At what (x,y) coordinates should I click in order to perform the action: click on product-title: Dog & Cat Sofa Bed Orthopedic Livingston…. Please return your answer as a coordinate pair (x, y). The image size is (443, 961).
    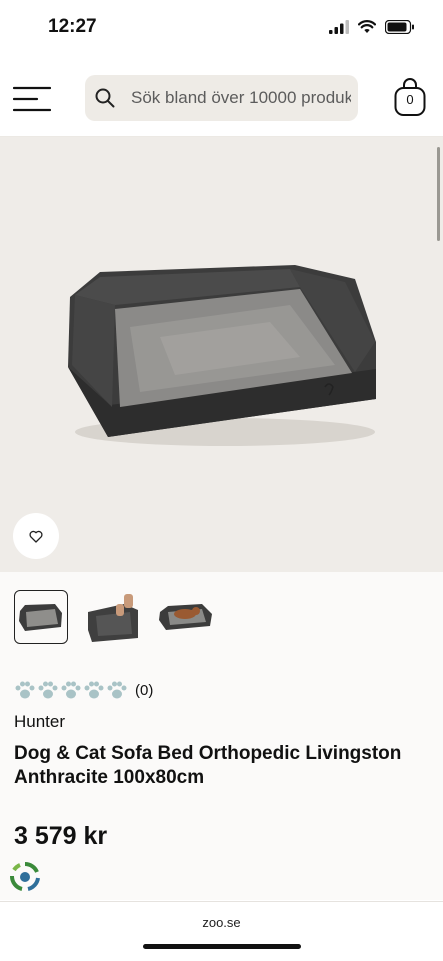
    Looking at the image, I should click on (208, 765).